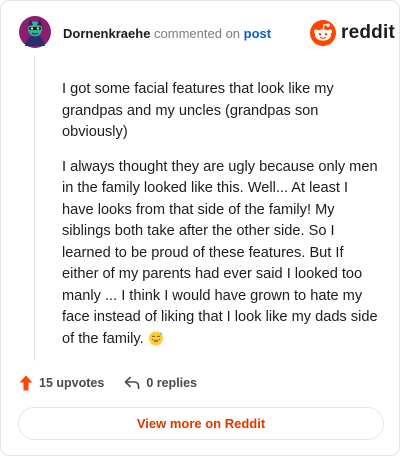 The image size is (400, 456). What do you see at coordinates (197, 33) in the screenshot?
I see `commented-on-text: commented on` at bounding box center [197, 33].